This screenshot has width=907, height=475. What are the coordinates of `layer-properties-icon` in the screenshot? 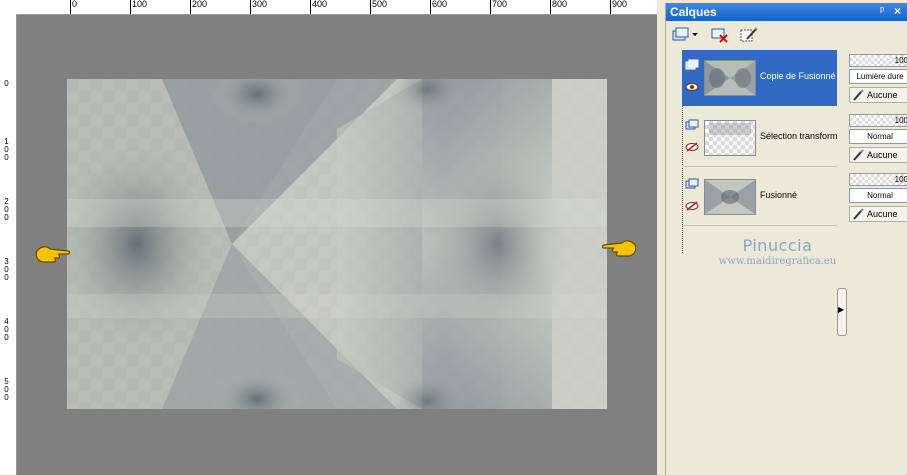 It's located at (749, 34).